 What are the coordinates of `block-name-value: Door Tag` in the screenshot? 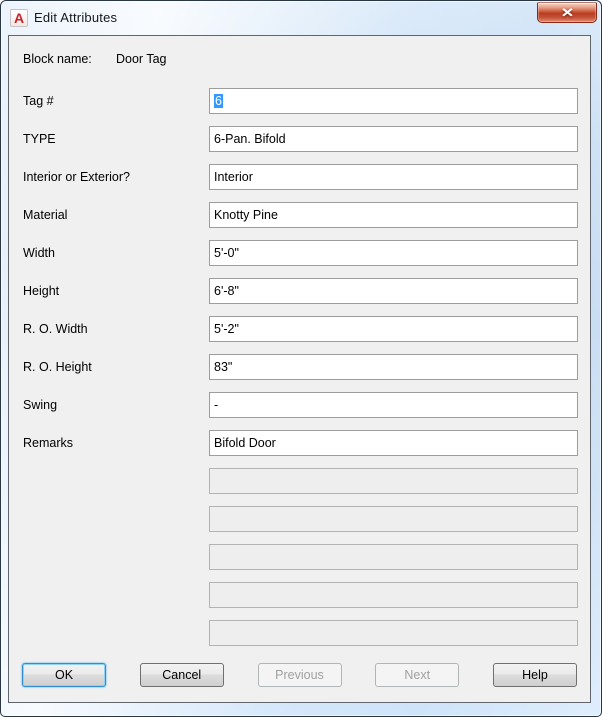 It's located at (141, 59).